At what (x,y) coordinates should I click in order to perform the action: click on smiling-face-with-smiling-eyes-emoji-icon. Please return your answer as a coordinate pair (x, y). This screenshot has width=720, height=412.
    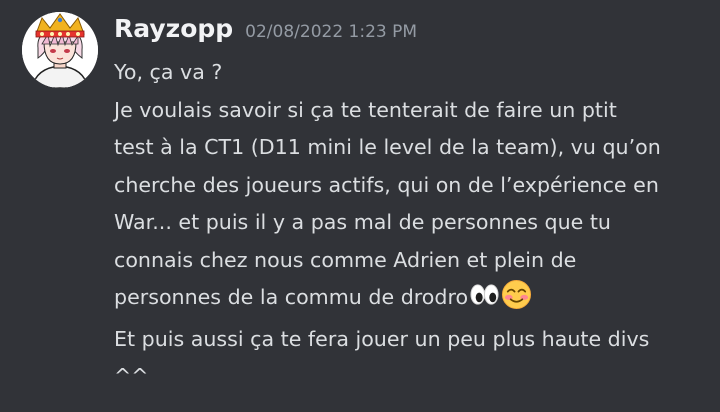
    Looking at the image, I should click on (517, 294).